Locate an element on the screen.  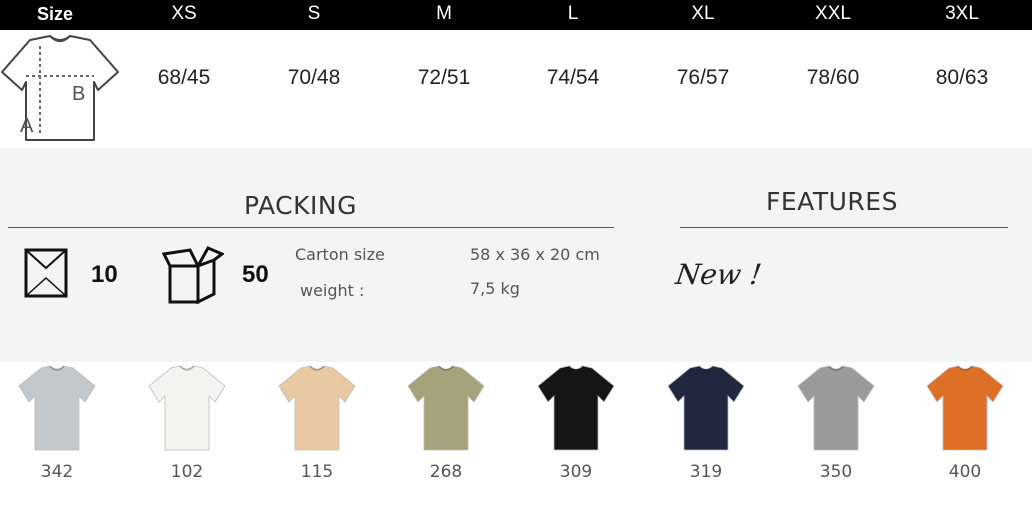
size-header-row: Size XS S M L XL XXL 3XL is located at coordinates (516, 15).